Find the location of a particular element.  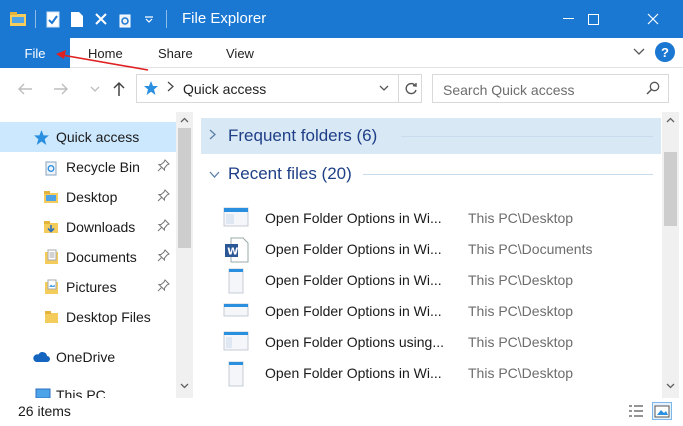

sidebar-item-label: OneDrive is located at coordinates (86, 357).